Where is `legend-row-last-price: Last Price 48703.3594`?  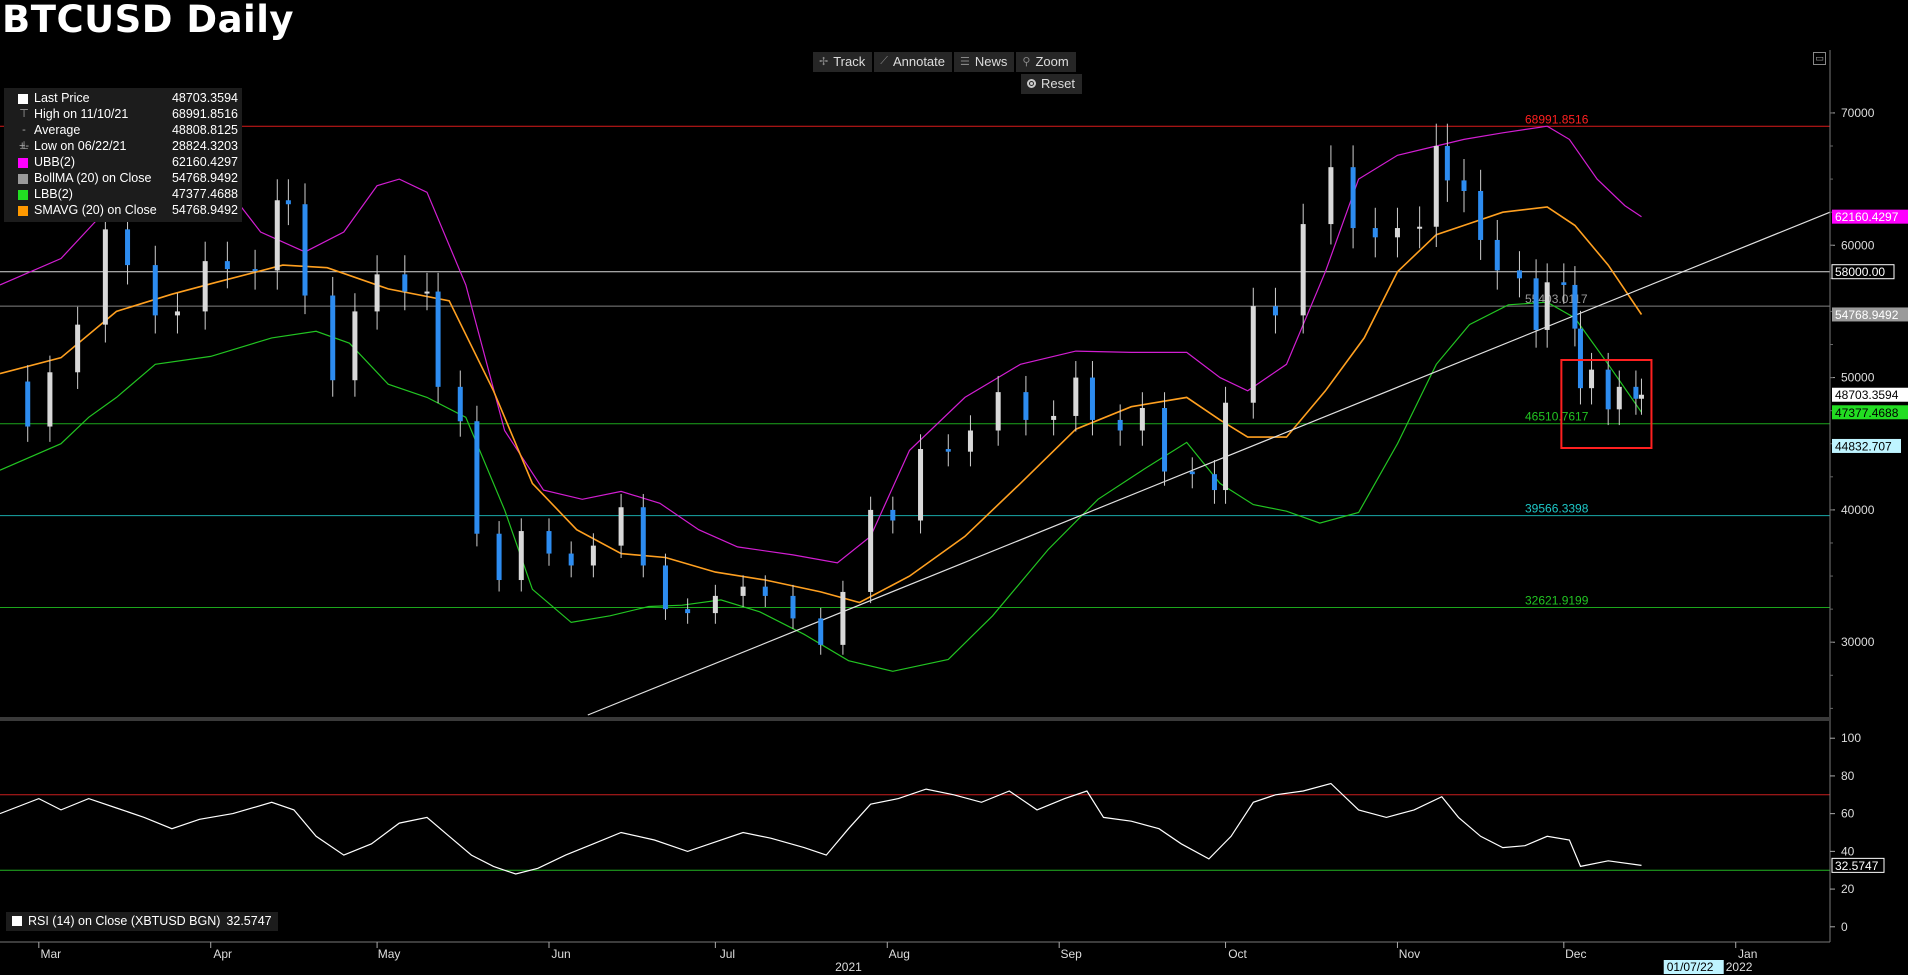 legend-row-last-price: Last Price 48703.3594 is located at coordinates (123, 98).